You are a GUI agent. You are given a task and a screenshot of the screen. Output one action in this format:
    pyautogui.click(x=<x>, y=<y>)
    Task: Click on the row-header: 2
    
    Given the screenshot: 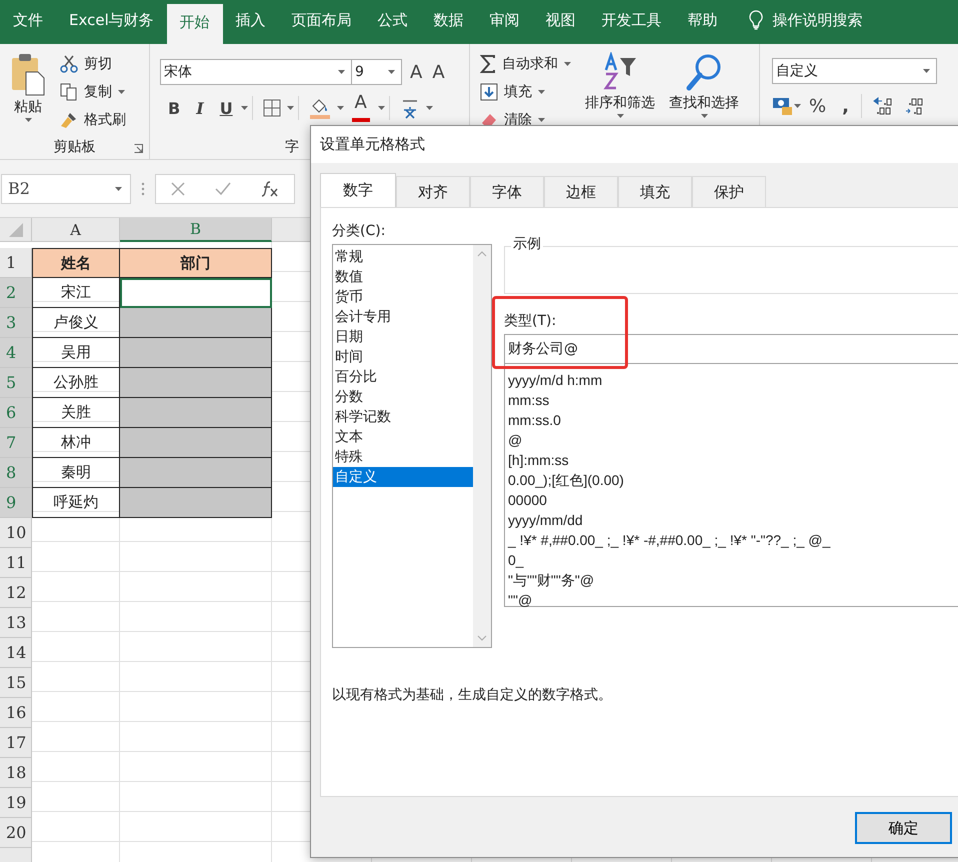 What is the action you would take?
    pyautogui.click(x=16, y=293)
    